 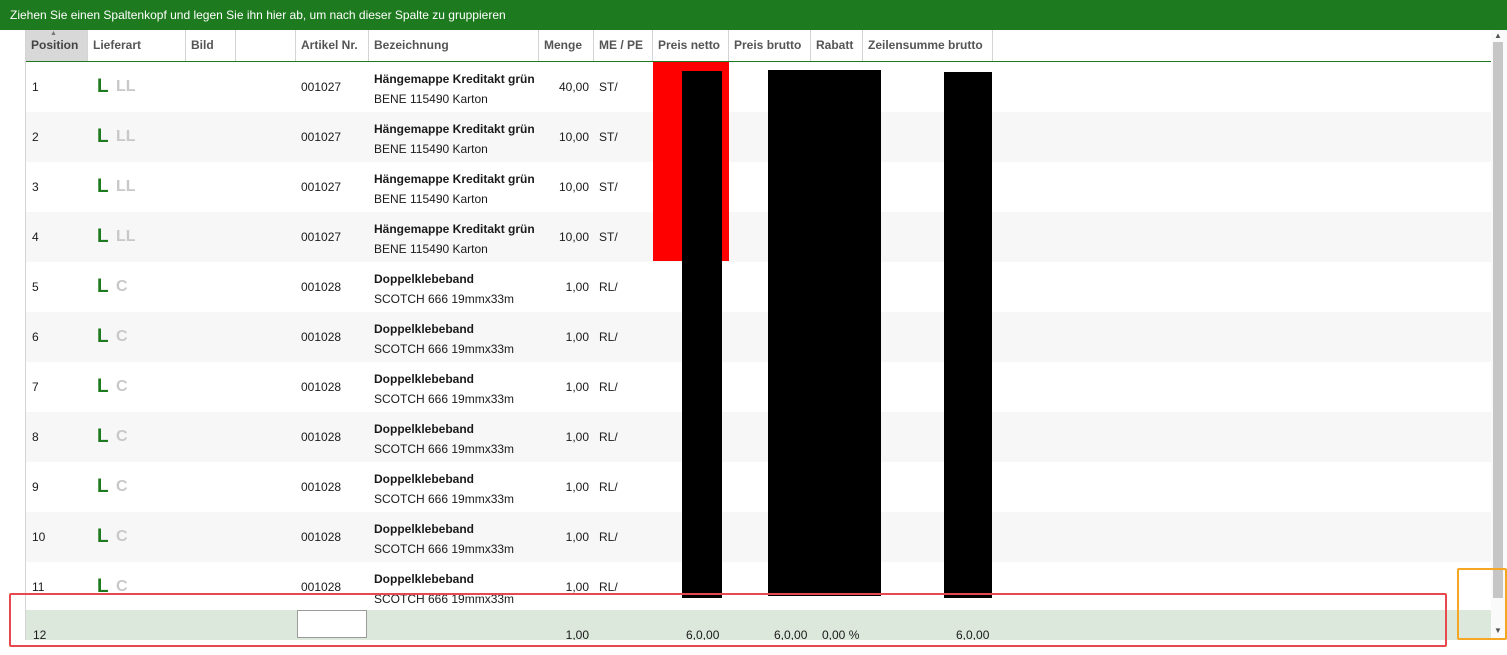 What do you see at coordinates (137, 45) in the screenshot?
I see `column-header-lieferart: Lieferart` at bounding box center [137, 45].